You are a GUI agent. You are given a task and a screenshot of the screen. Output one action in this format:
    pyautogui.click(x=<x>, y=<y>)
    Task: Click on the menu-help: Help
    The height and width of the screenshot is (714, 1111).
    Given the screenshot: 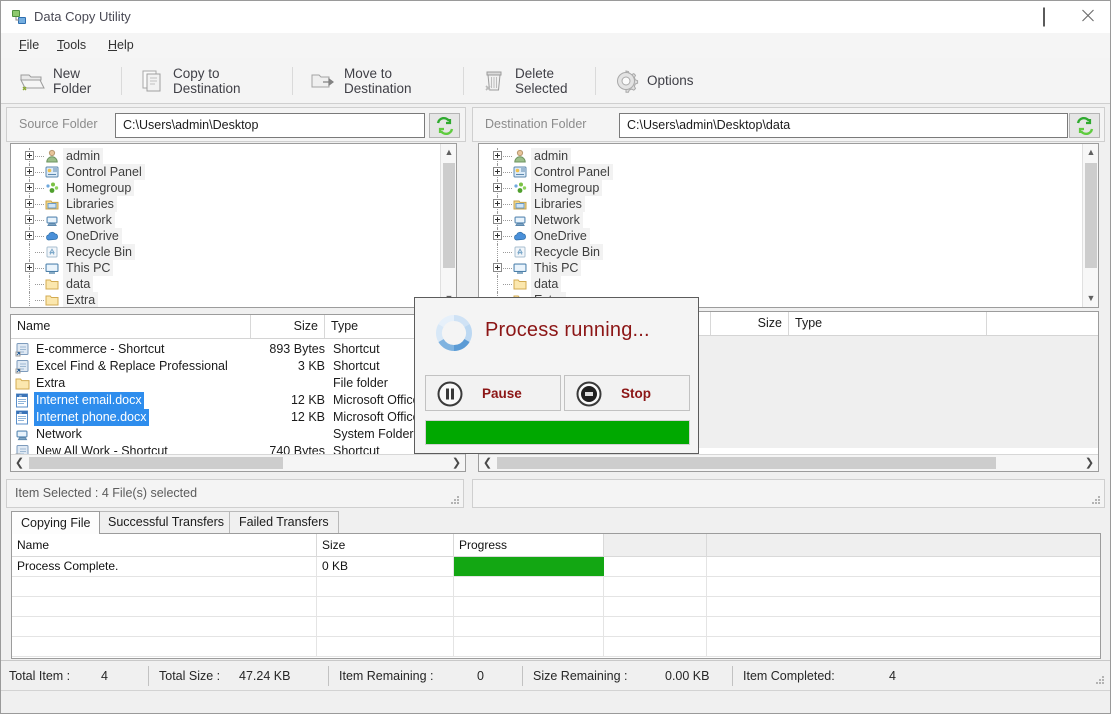 What is the action you would take?
    pyautogui.click(x=121, y=45)
    